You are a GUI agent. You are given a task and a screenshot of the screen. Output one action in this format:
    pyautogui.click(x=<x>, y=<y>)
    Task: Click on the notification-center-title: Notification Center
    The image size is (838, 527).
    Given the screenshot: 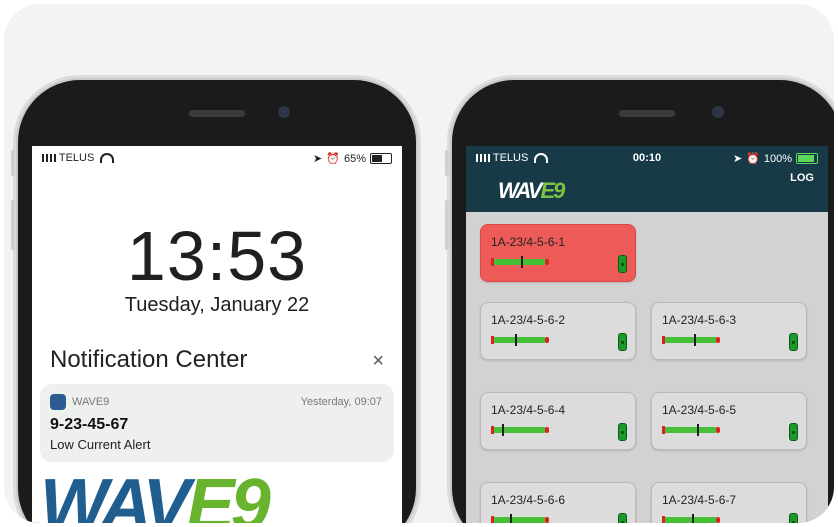 What is the action you would take?
    pyautogui.click(x=149, y=359)
    